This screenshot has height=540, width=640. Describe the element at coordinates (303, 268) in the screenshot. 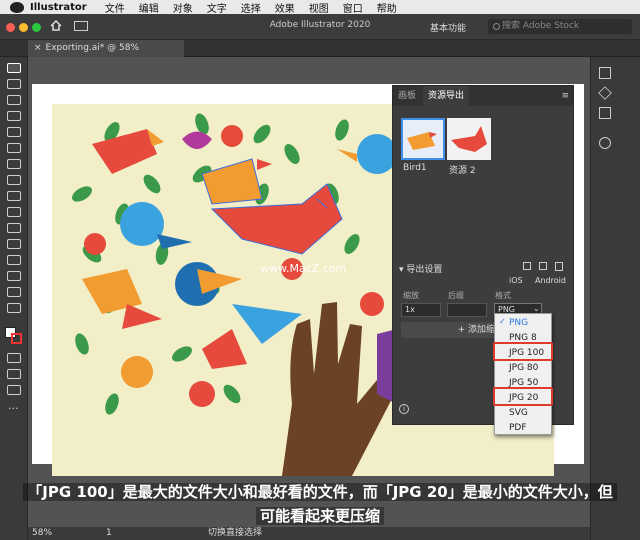

I see `watermark: www.MacZ.com` at that location.